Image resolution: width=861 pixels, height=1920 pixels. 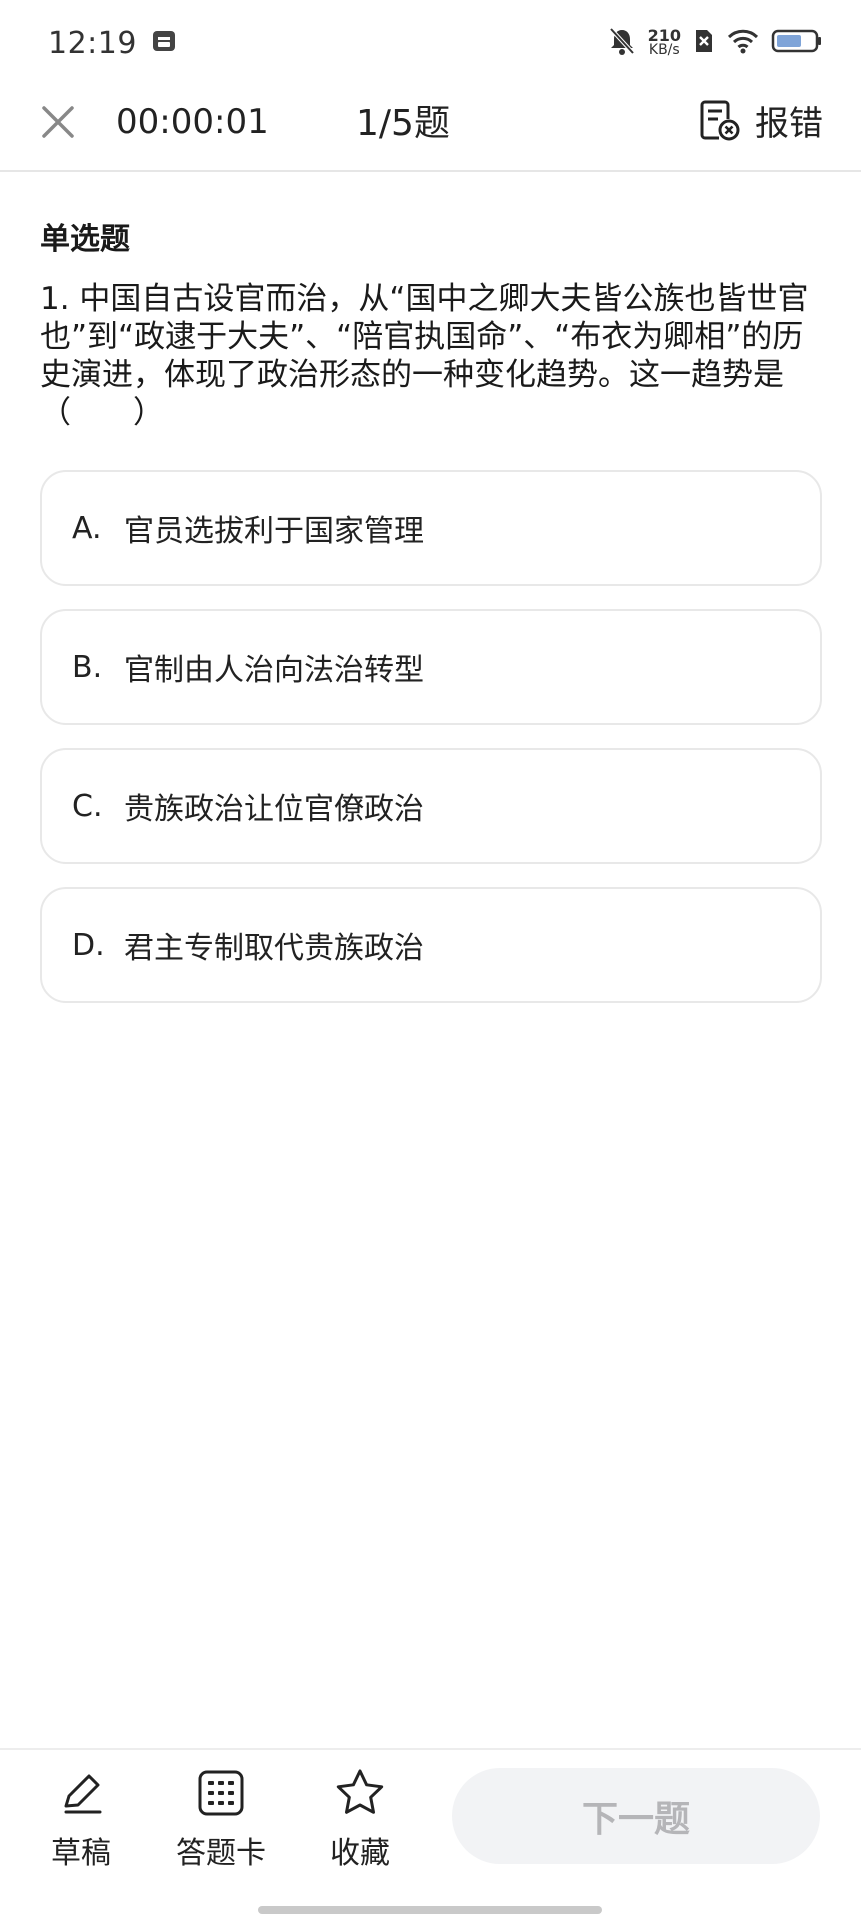 I want to click on header: 00:00:01 1/5题 报错, so click(x=430, y=129).